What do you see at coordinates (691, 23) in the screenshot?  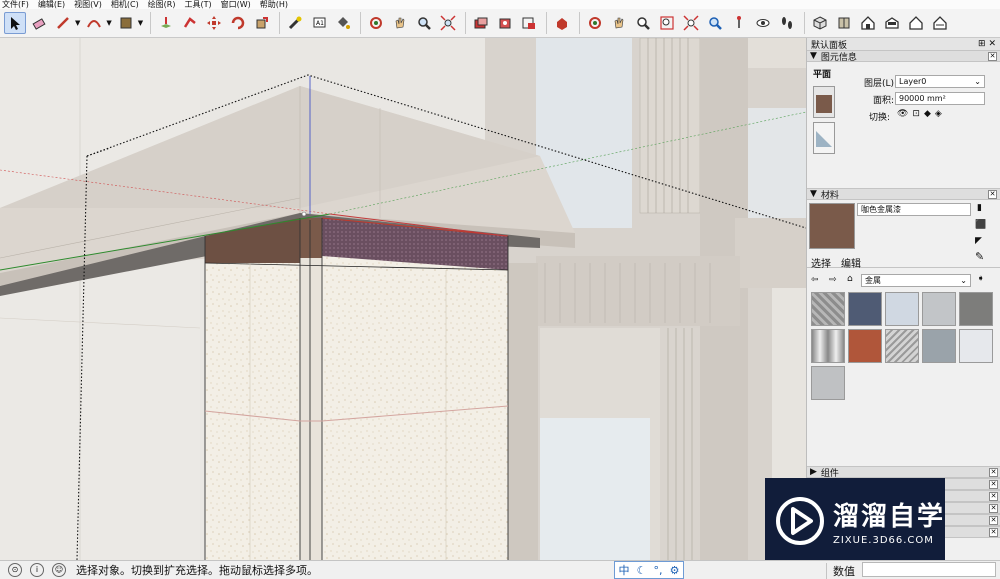 I see `zoom-extents2-tool-button` at bounding box center [691, 23].